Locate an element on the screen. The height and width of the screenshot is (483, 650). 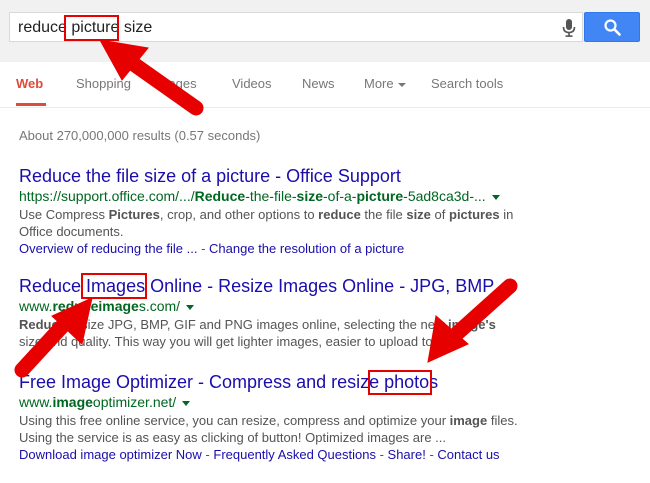
microphone-icon is located at coordinates (569, 28).